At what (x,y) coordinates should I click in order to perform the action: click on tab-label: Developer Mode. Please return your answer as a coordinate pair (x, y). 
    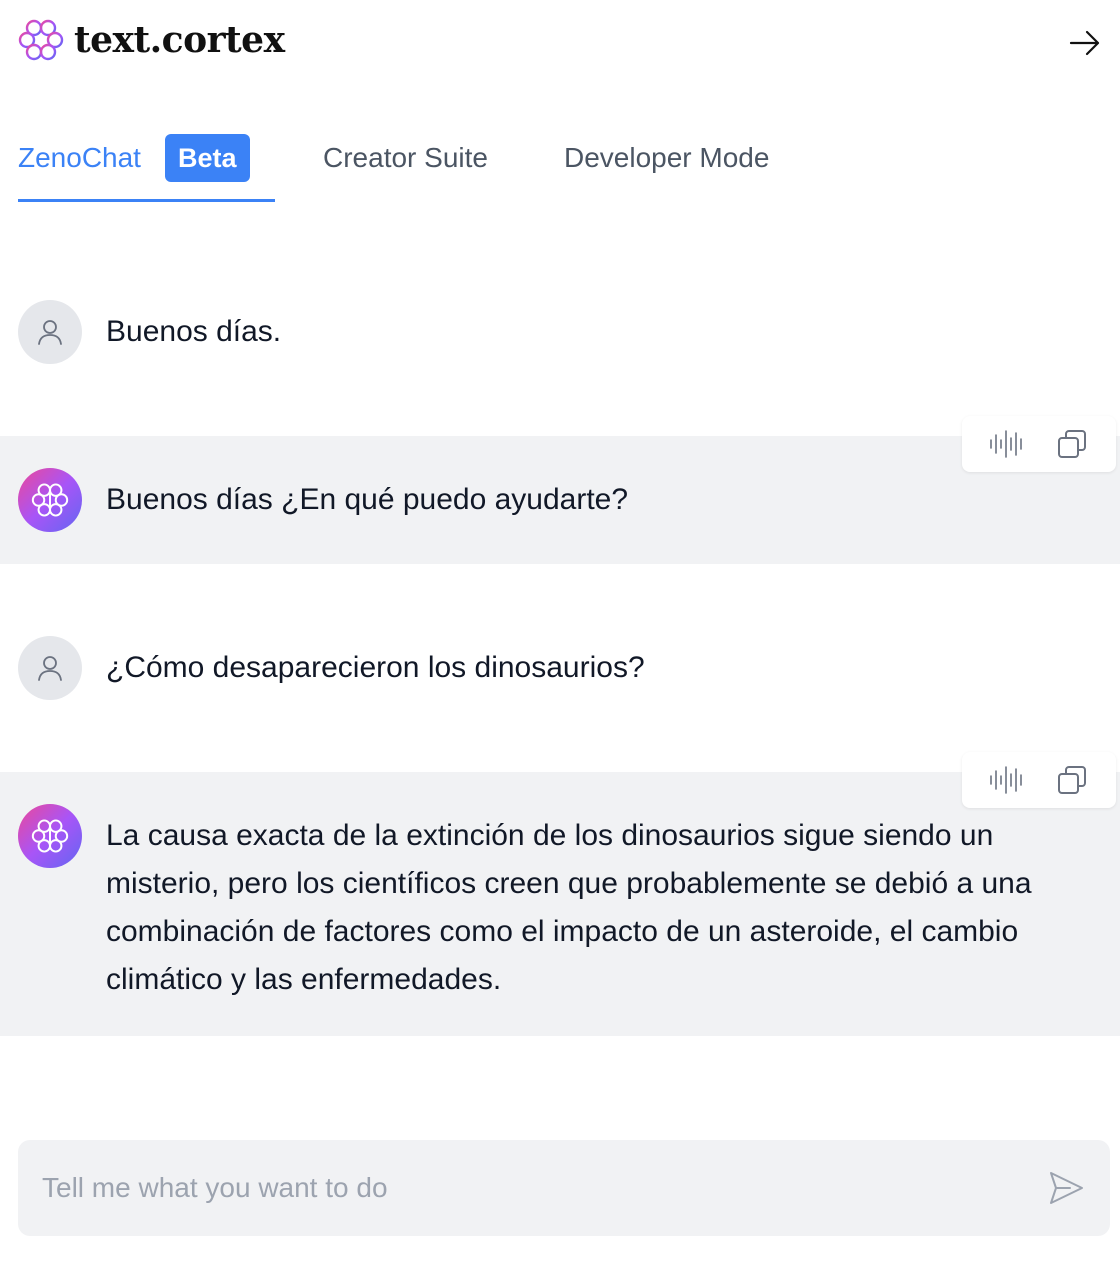
    Looking at the image, I should click on (667, 157).